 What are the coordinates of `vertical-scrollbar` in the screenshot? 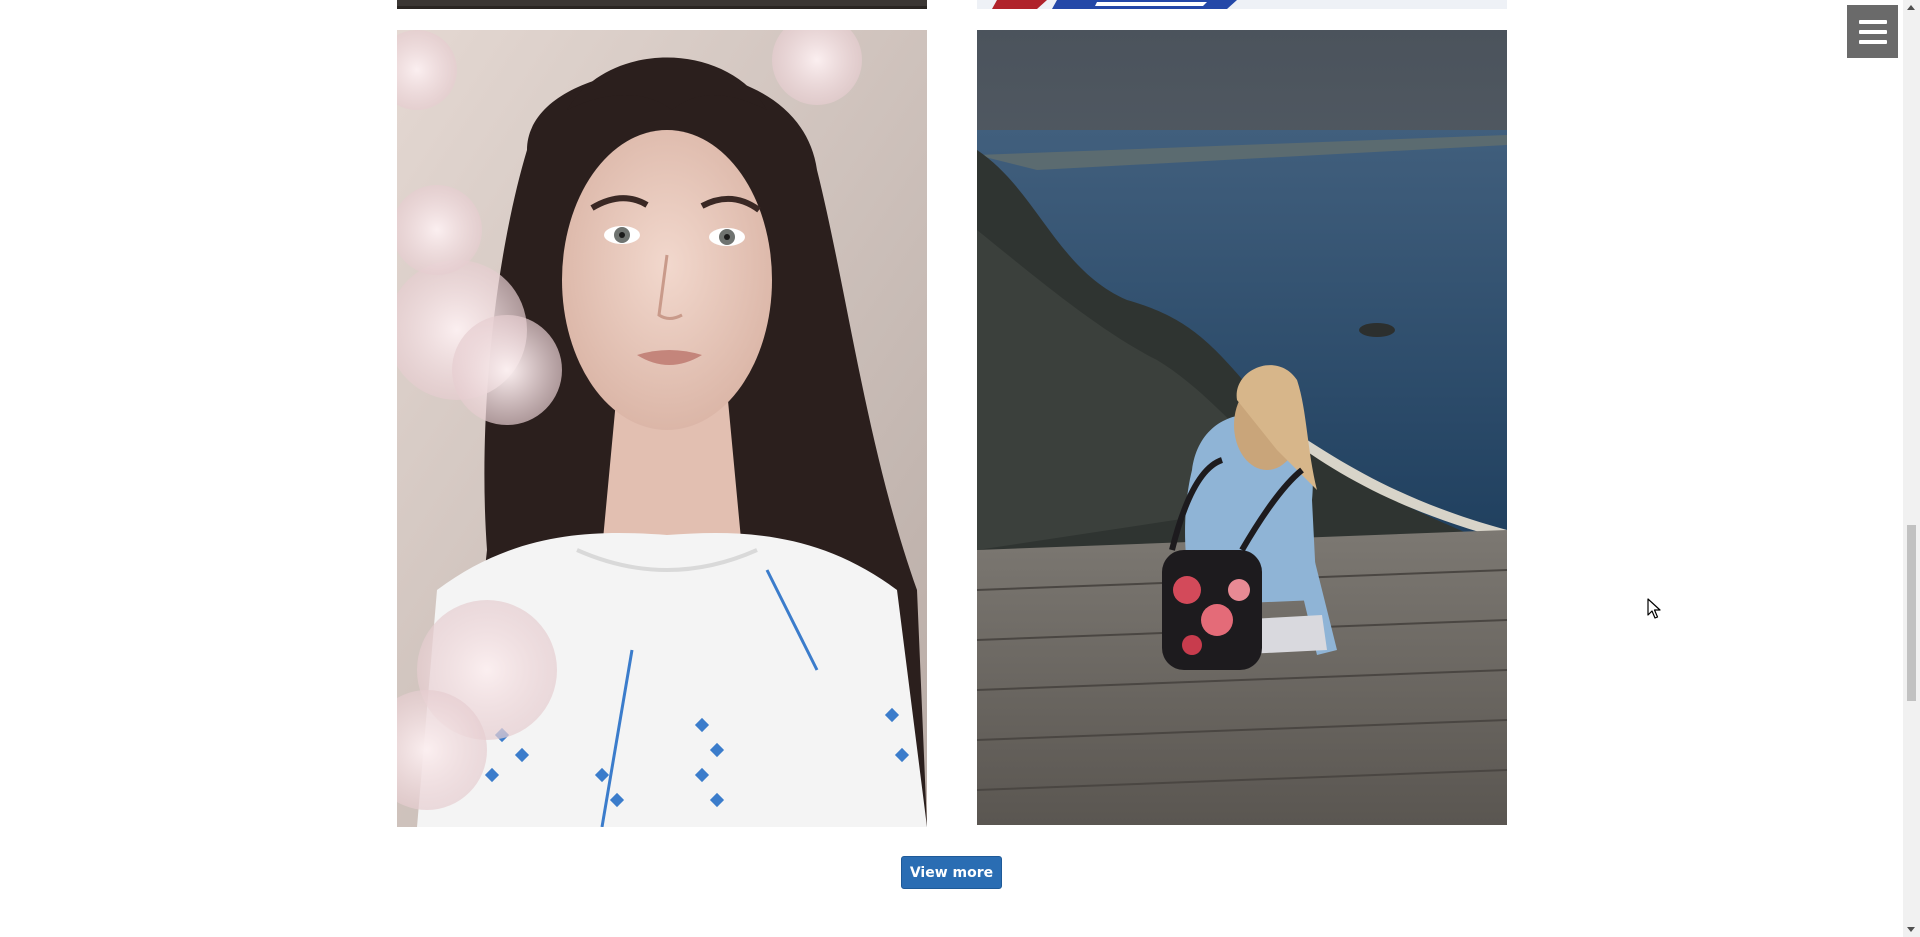 It's located at (1911, 468).